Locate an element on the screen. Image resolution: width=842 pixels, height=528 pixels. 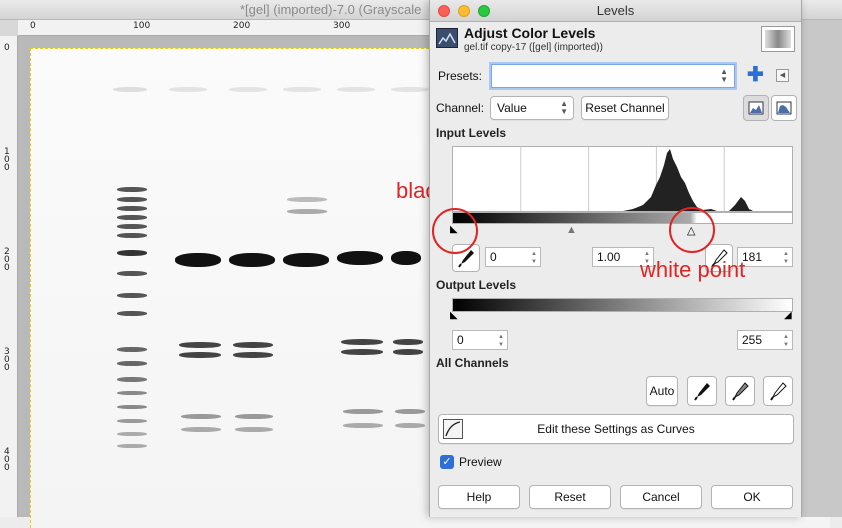
pick-all-black-button is located at coordinates (702, 391).